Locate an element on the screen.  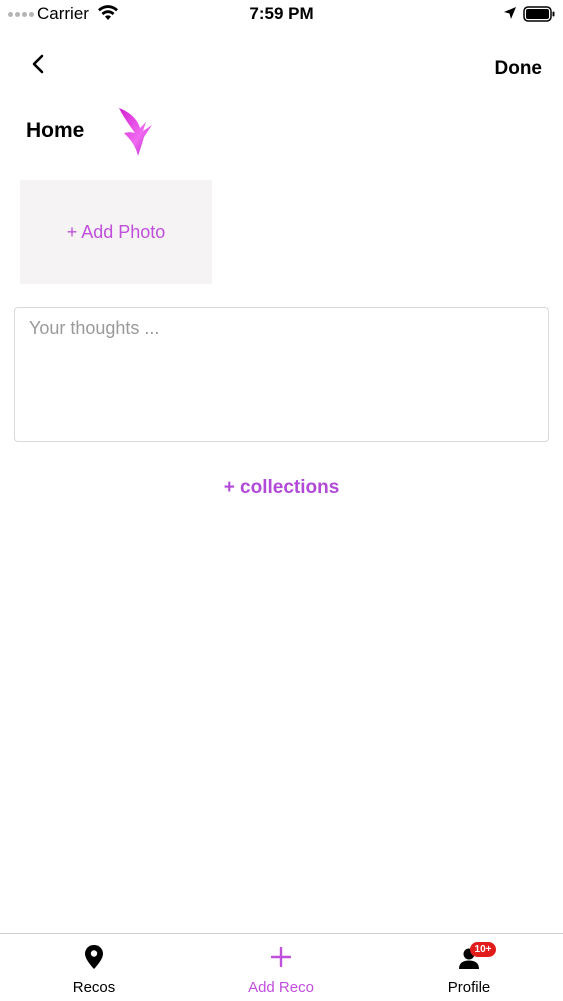
person-icon: 10+ is located at coordinates (476, 956).